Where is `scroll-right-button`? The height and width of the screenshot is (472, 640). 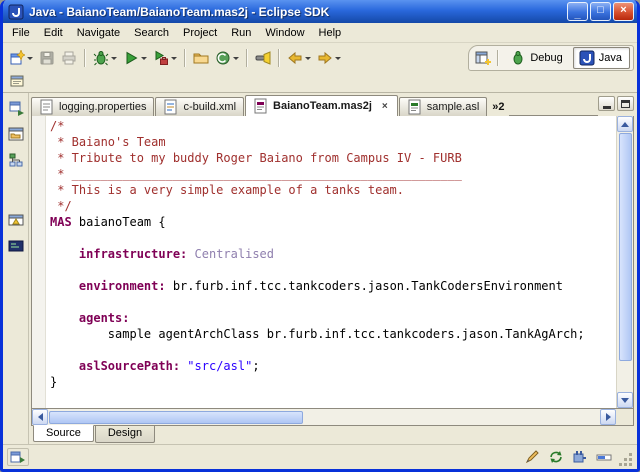 scroll-right-button is located at coordinates (608, 417).